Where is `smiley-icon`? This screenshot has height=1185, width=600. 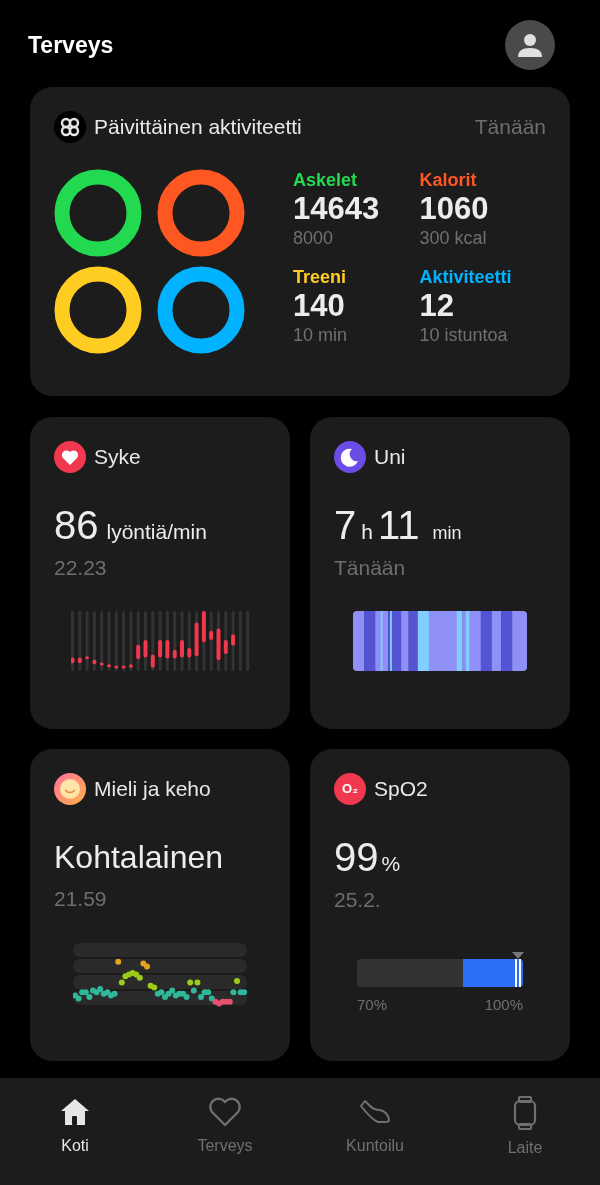
smiley-icon is located at coordinates (70, 789).